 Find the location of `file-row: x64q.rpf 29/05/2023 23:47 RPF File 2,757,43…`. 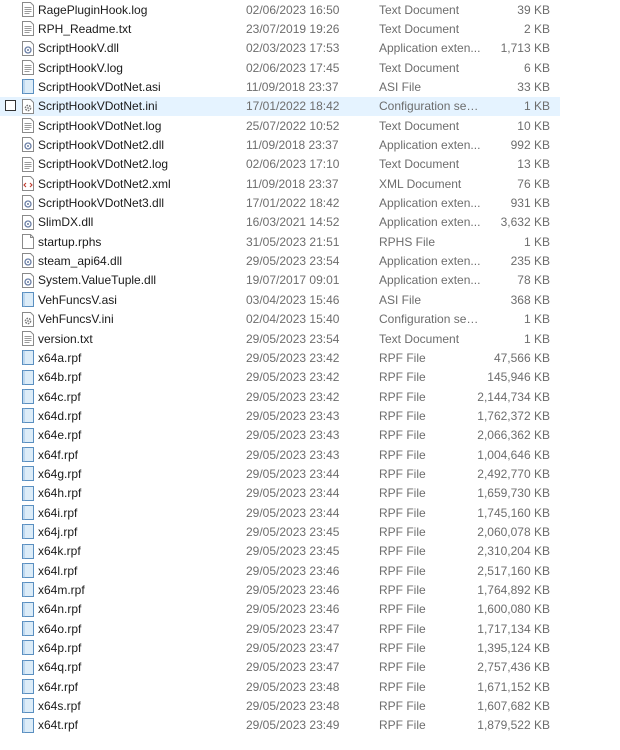

file-row: x64q.rpf 29/05/2023 23:47 RPF File 2,757,43… is located at coordinates (280, 667).